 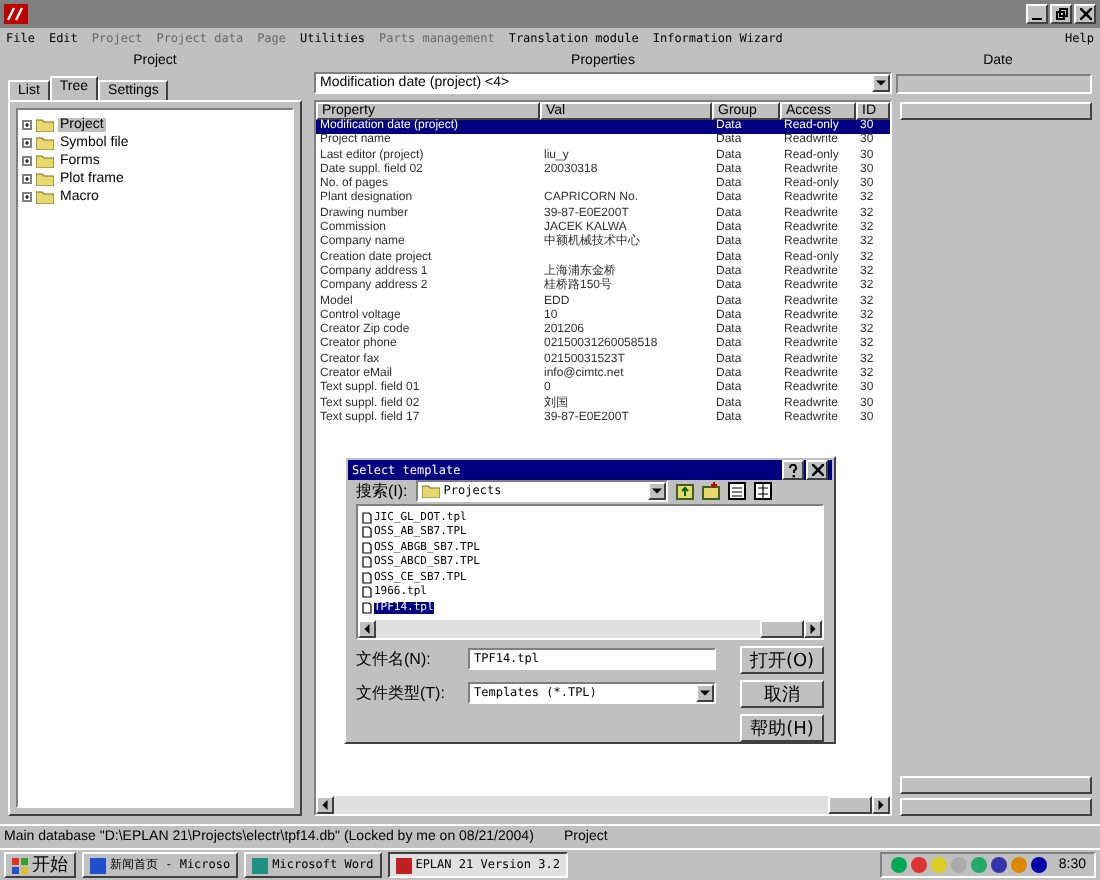 I want to click on folder-icon, so click(x=430, y=491).